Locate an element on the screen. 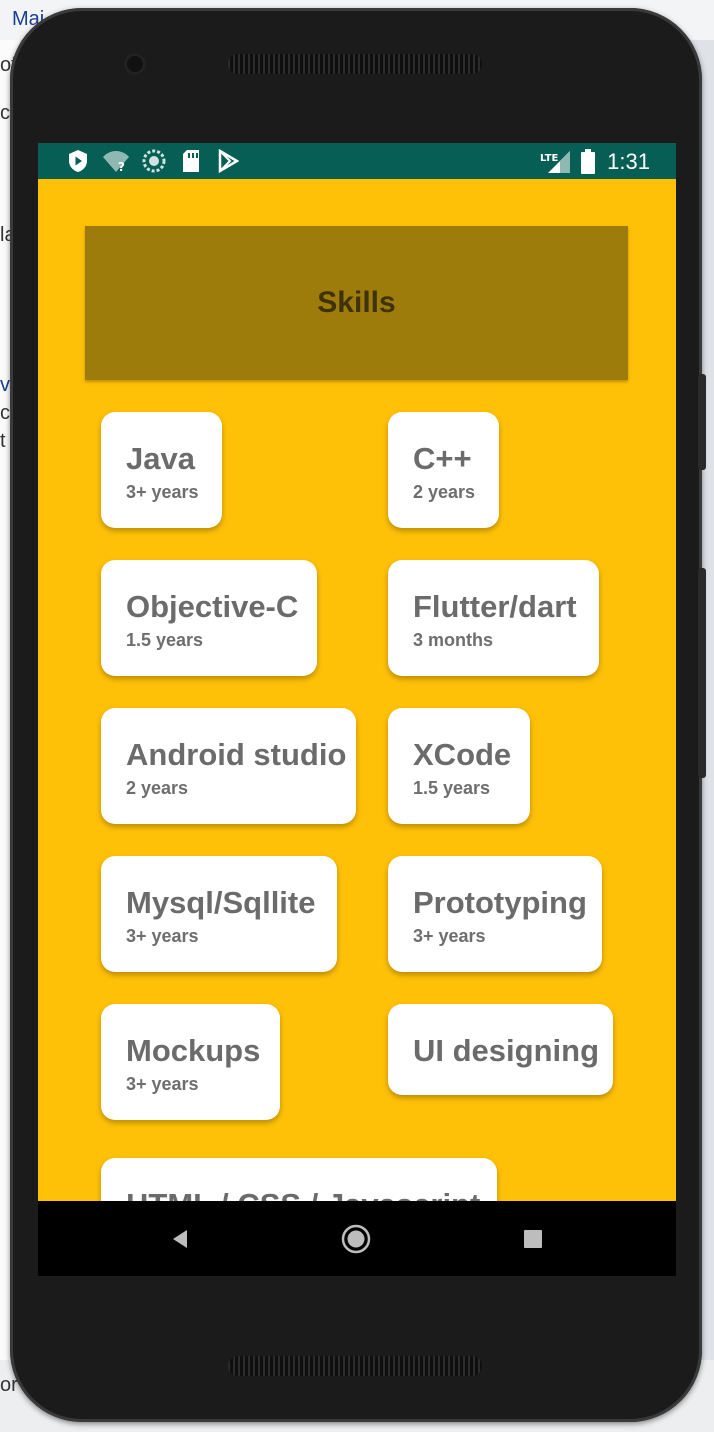  front-camera is located at coordinates (135, 64).